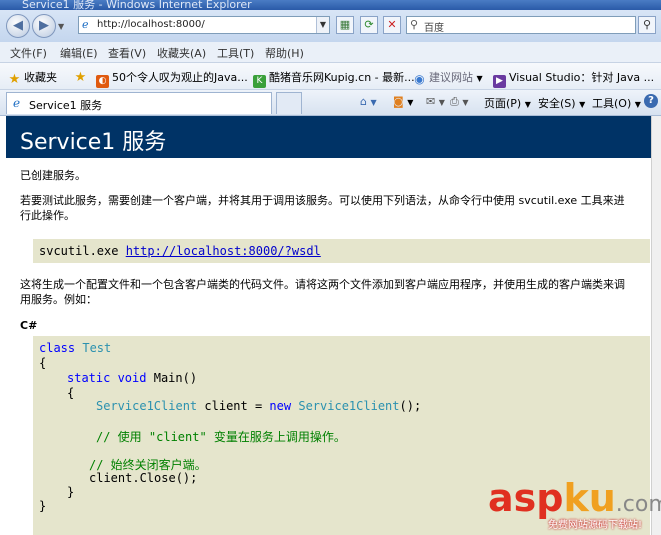 This screenshot has width=661, height=535. Describe the element at coordinates (71, 393) in the screenshot. I see `code-line: {` at that location.